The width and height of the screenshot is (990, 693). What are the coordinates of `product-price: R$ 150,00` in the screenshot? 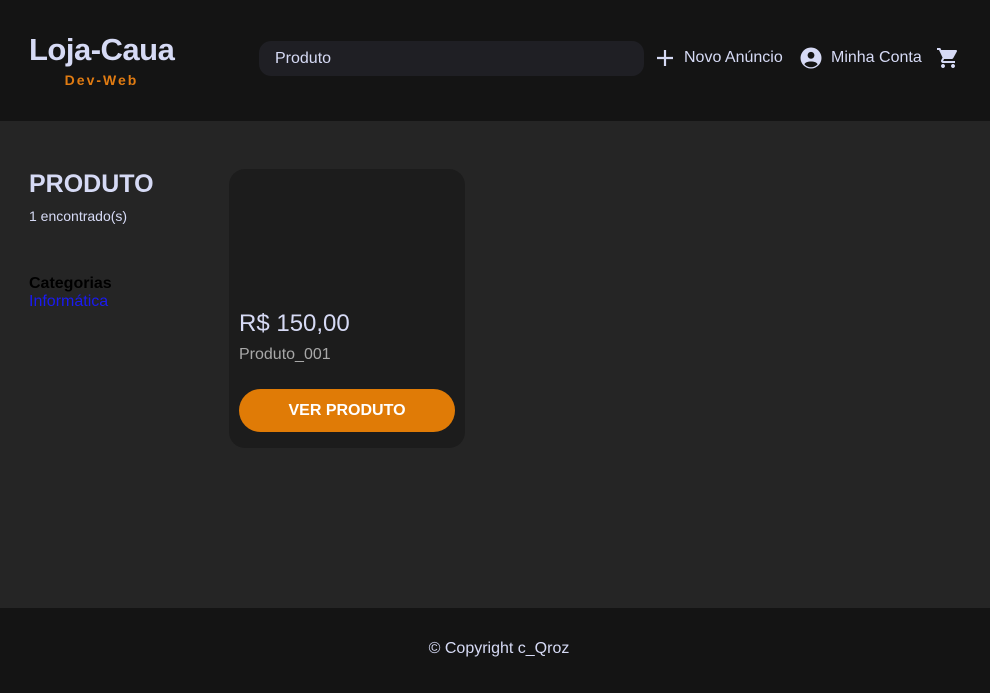 It's located at (294, 323).